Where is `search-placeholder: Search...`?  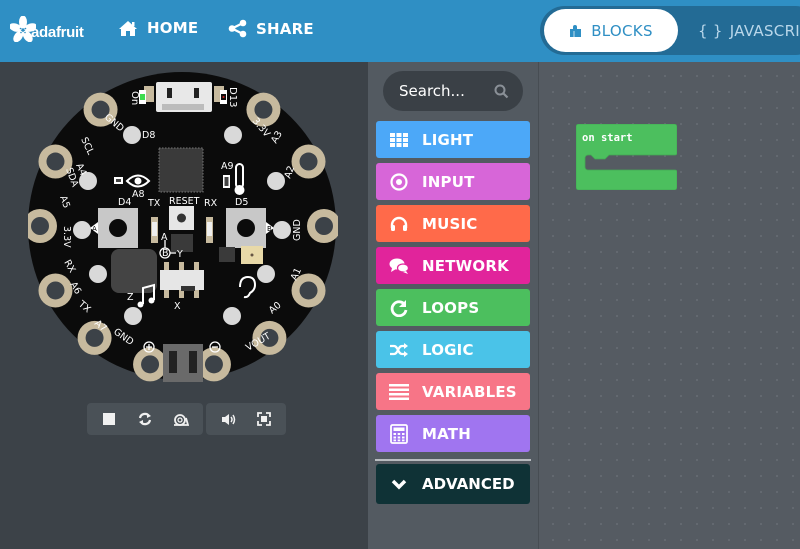 search-placeholder: Search... is located at coordinates (432, 91).